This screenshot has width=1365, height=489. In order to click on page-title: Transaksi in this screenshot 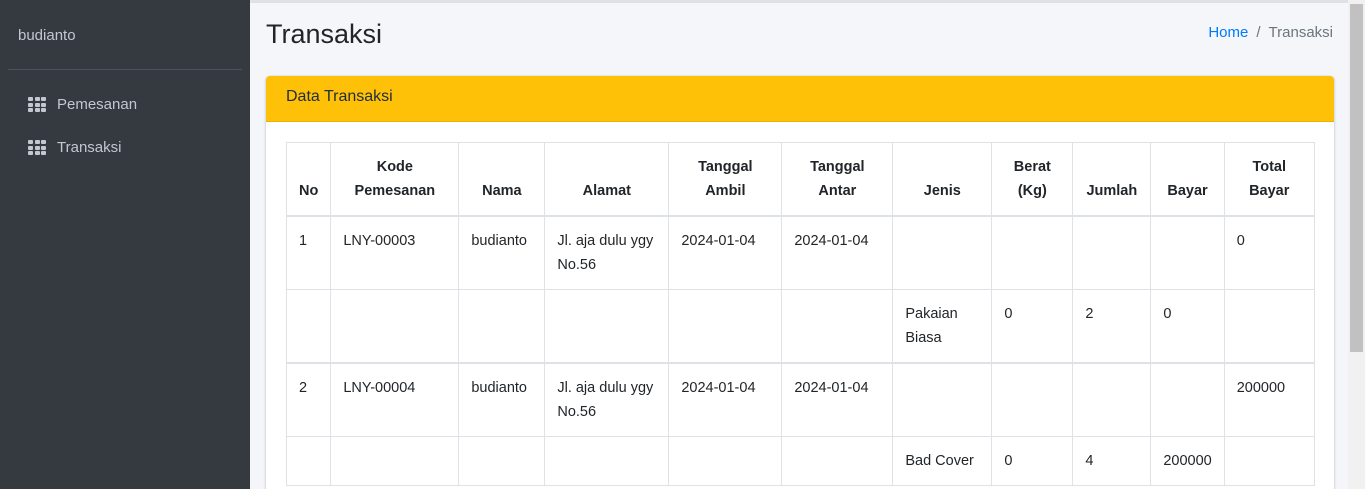, I will do `click(324, 34)`.